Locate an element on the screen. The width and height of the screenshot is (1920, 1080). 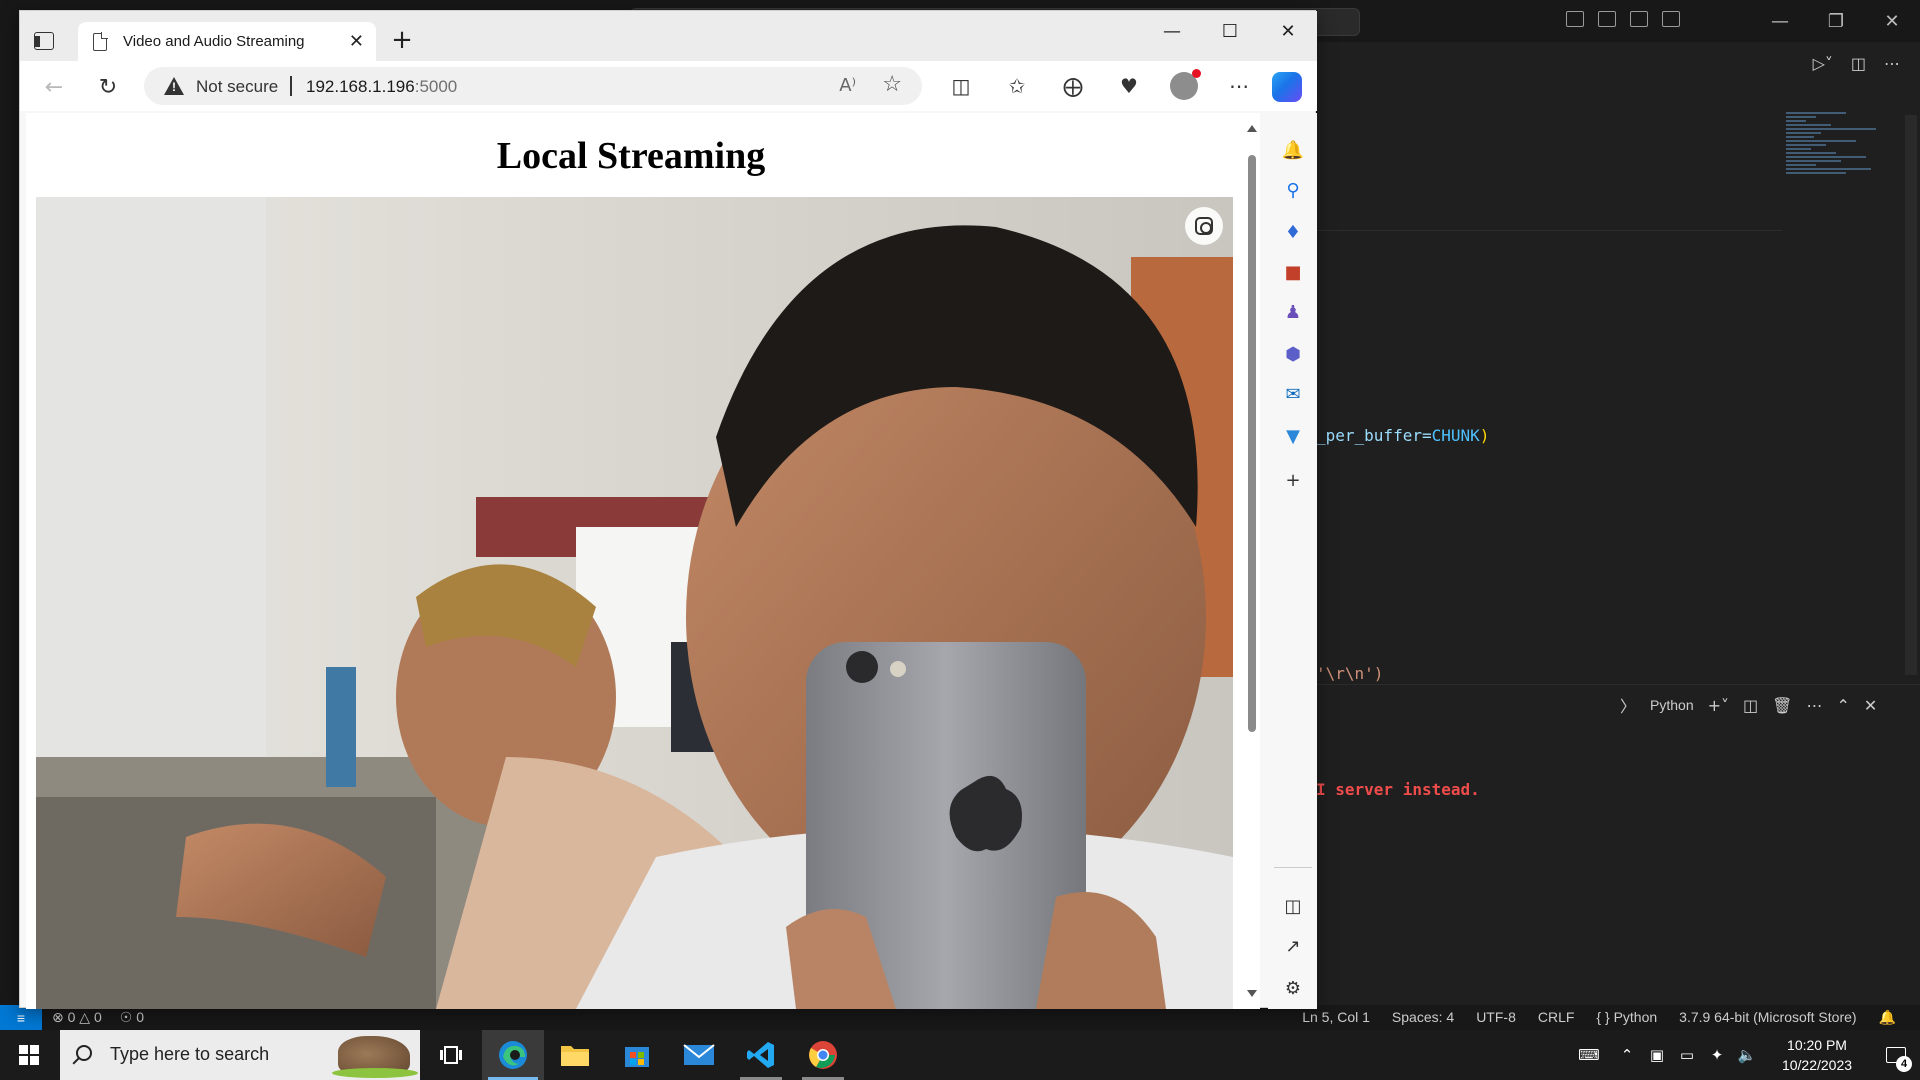
new-tab-button: + is located at coordinates (402, 41).